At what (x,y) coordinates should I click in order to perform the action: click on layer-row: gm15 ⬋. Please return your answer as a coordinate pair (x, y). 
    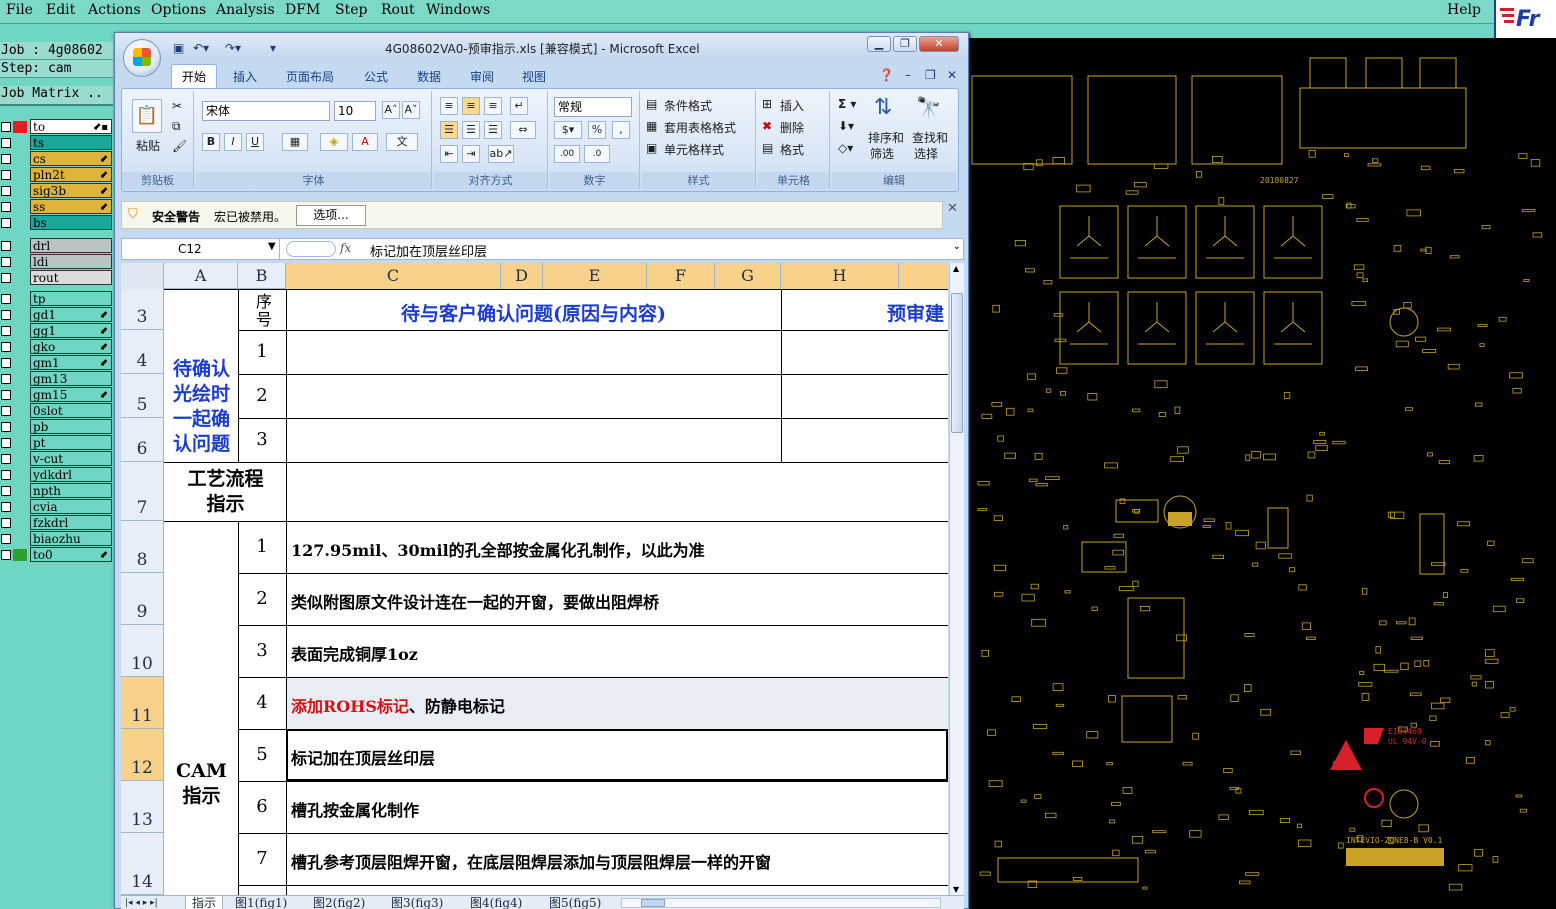
    Looking at the image, I should click on (56, 394).